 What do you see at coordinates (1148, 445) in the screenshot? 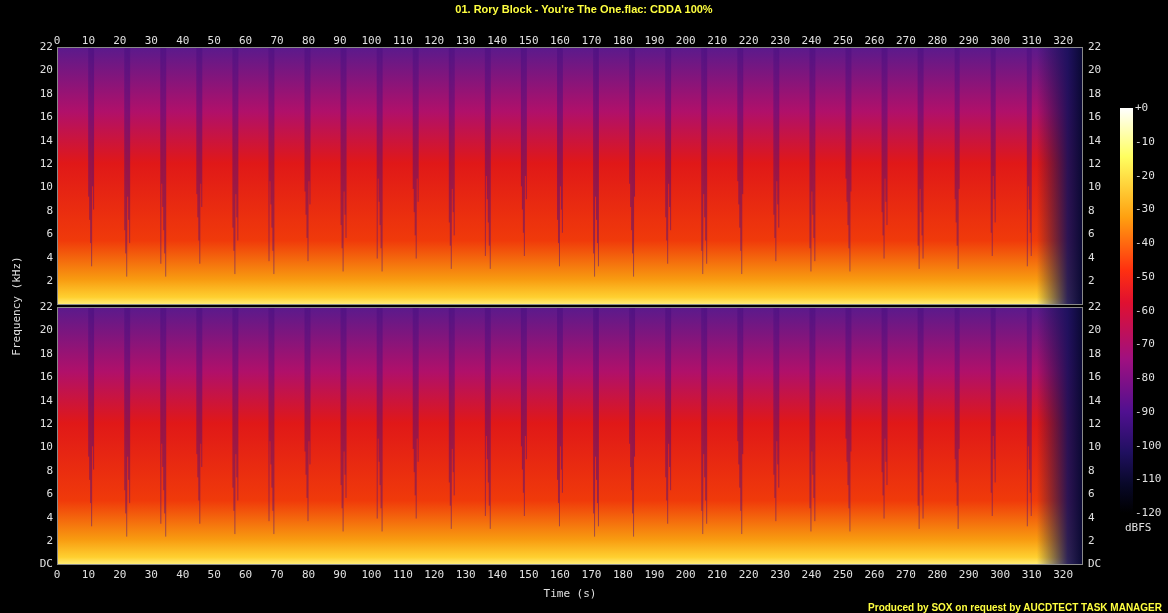
I see `colorbar-tick-label: -100` at bounding box center [1148, 445].